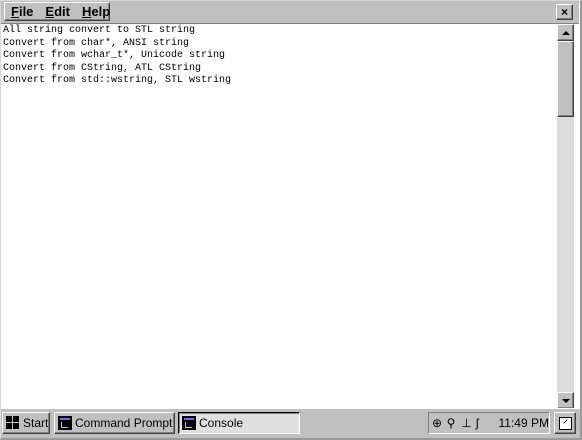 This screenshot has height=440, width=582. I want to click on menu-help: Help, so click(96, 12).